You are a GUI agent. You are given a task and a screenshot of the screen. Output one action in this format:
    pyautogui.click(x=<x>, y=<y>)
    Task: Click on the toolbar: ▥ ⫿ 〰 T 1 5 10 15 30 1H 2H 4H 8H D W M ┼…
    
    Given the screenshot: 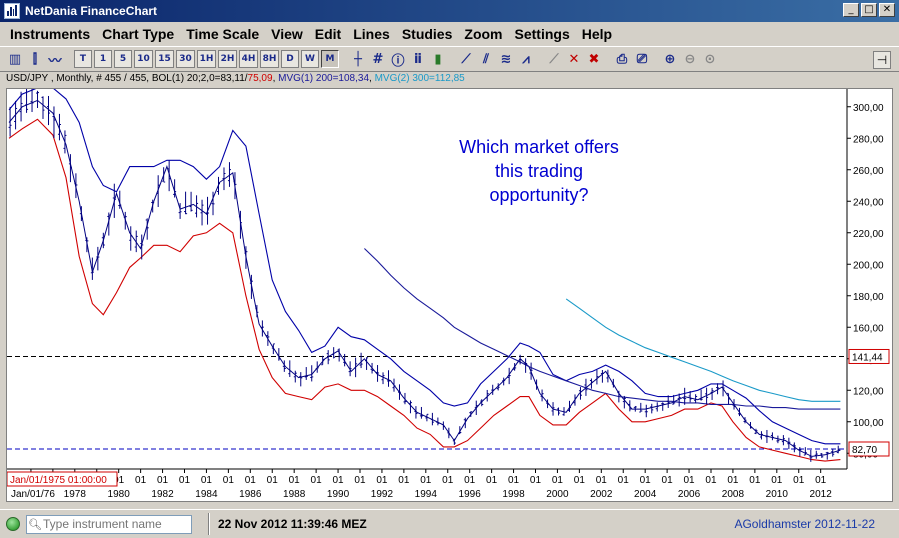 What is the action you would take?
    pyautogui.click(x=449, y=59)
    